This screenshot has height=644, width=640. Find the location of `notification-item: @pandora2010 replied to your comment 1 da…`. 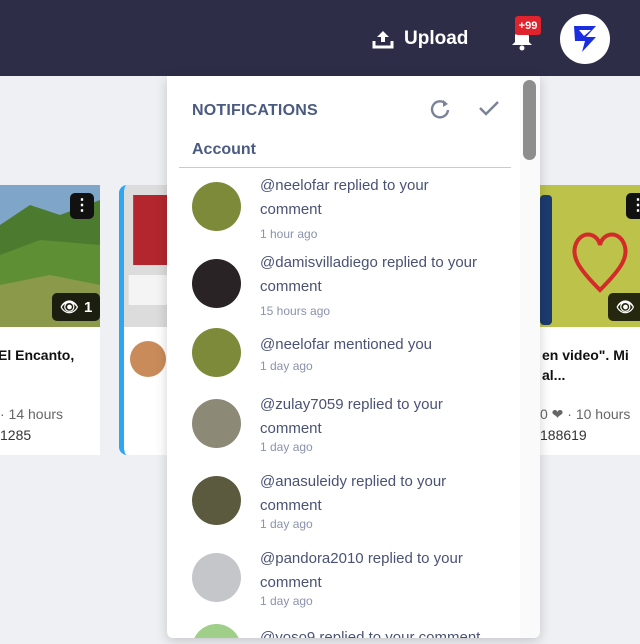

notification-item: @pandora2010 replied to your comment 1 da… is located at coordinates (342, 586).